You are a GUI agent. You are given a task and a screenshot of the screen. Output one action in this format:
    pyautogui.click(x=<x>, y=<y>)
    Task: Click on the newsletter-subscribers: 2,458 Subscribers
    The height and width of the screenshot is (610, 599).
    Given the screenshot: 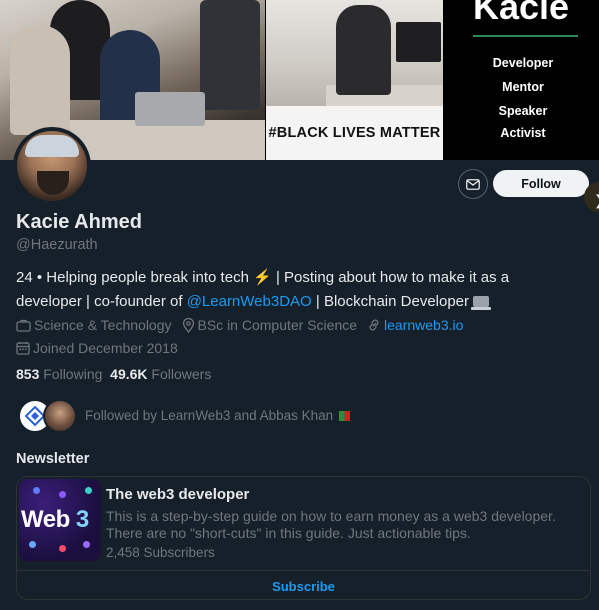 What is the action you would take?
    pyautogui.click(x=160, y=552)
    